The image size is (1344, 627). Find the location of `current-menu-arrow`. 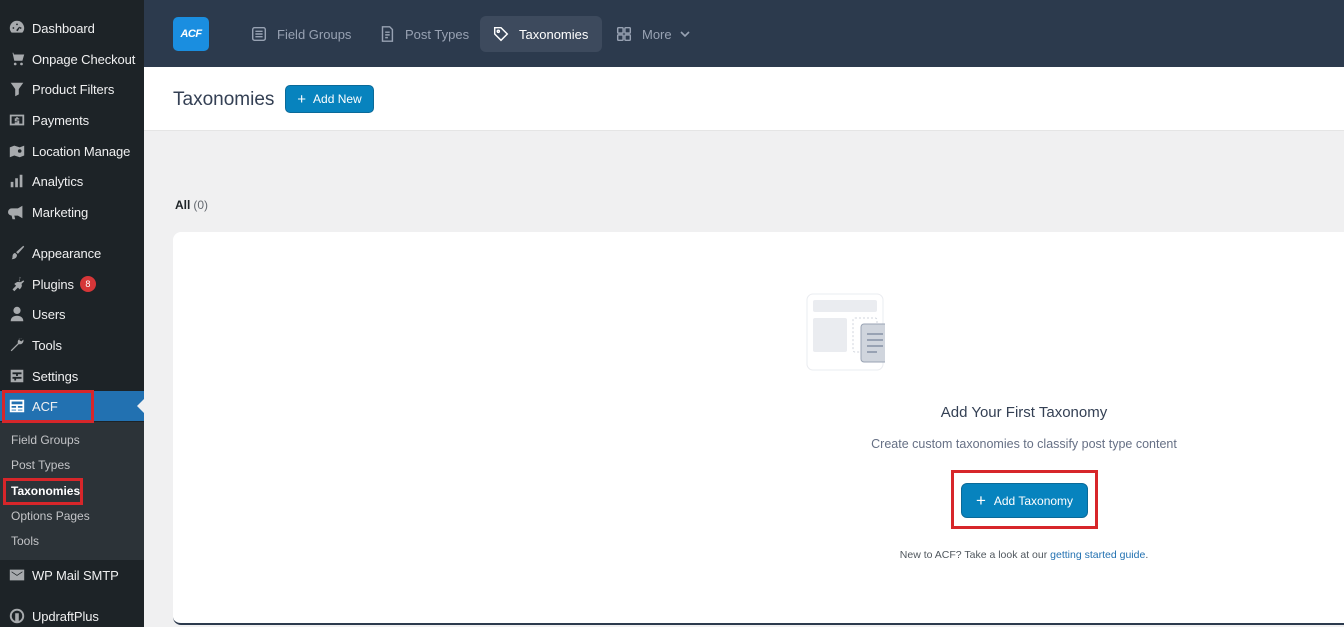

current-menu-arrow is located at coordinates (140, 406).